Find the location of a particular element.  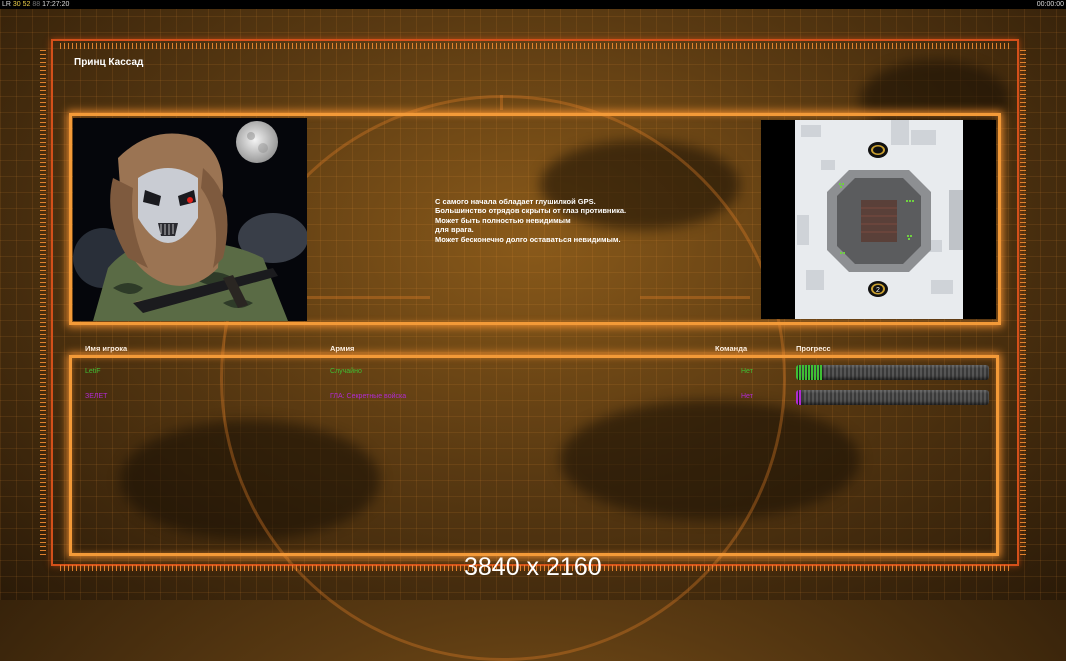

player-army: Случайно is located at coordinates (346, 371).